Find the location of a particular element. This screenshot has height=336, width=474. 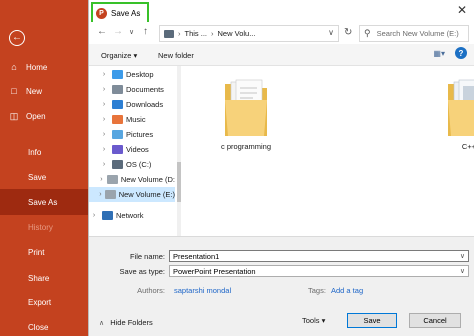

cancel-button: Cancel is located at coordinates (435, 320).